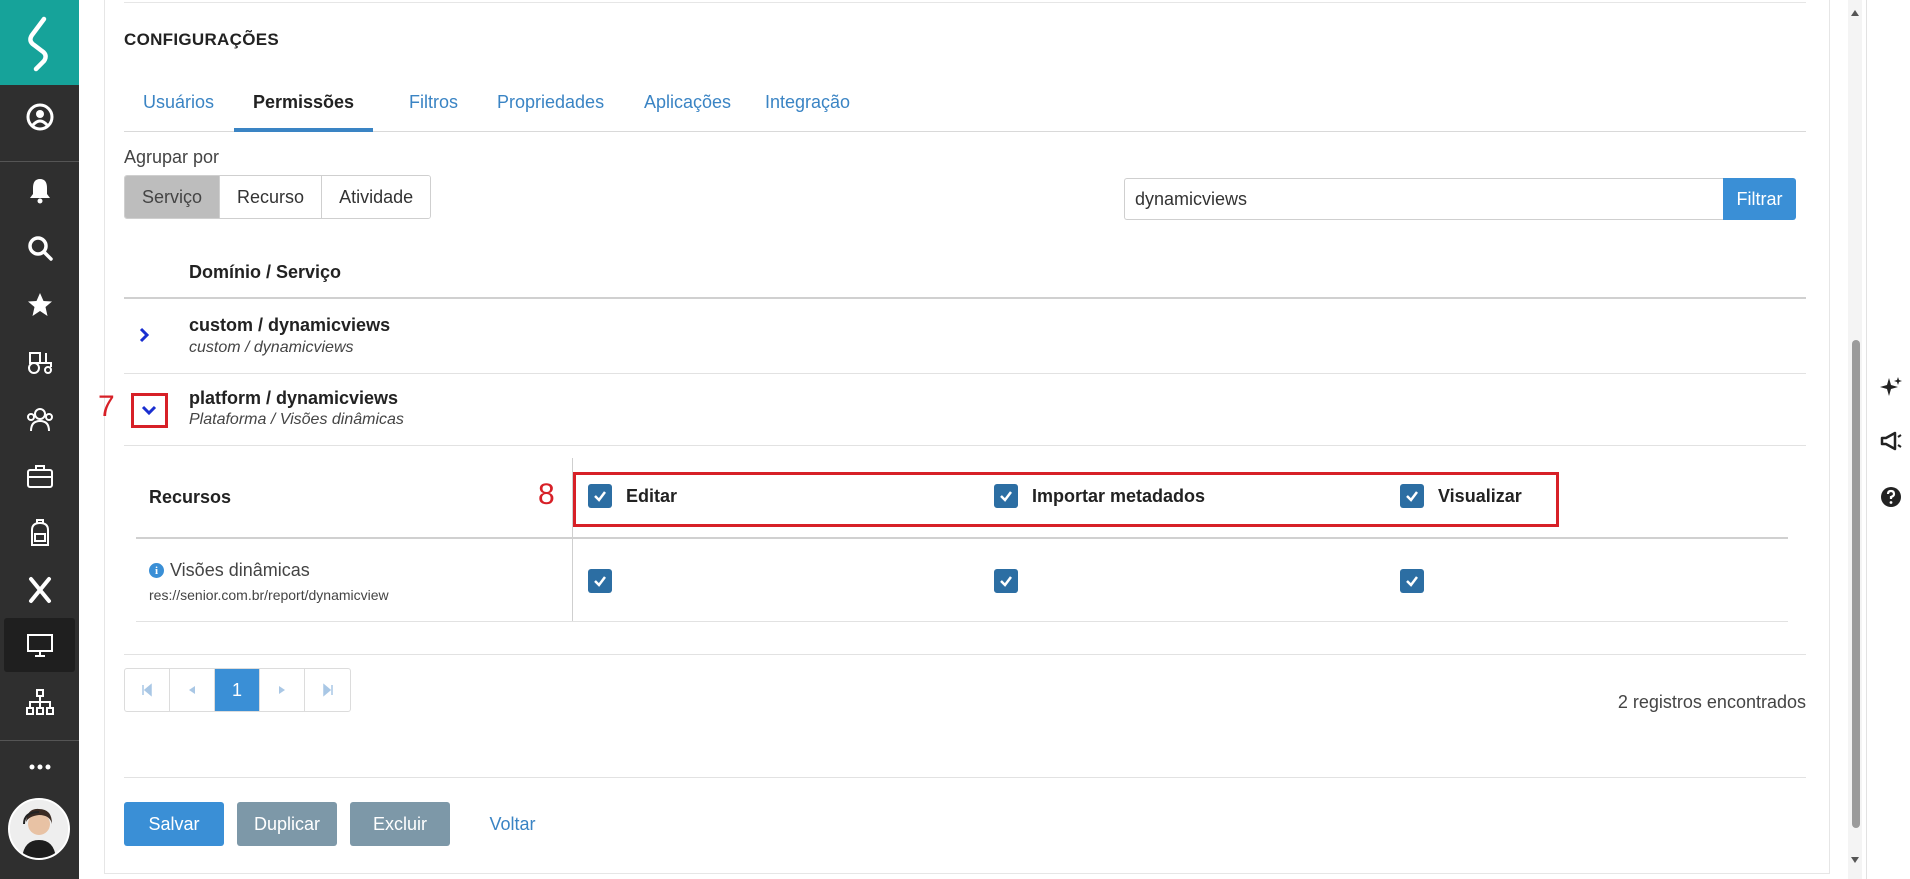  What do you see at coordinates (327, 690) in the screenshot?
I see `last-page-icon` at bounding box center [327, 690].